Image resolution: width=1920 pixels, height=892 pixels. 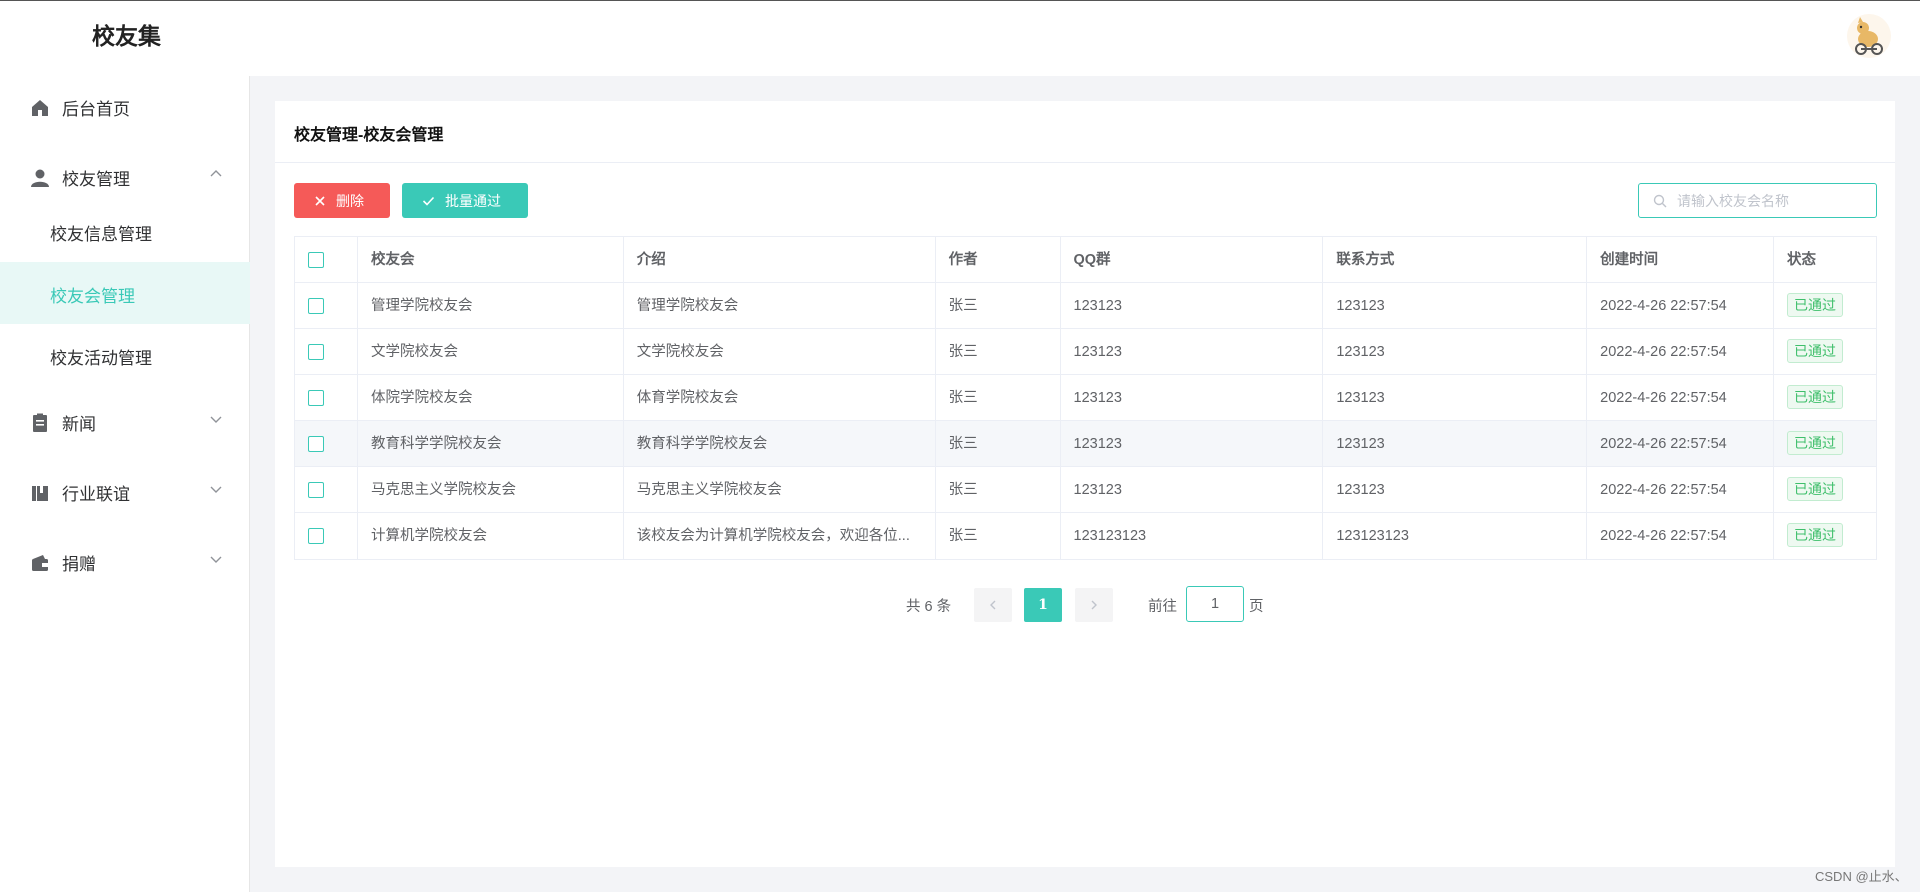 I want to click on avatar, so click(x=1869, y=36).